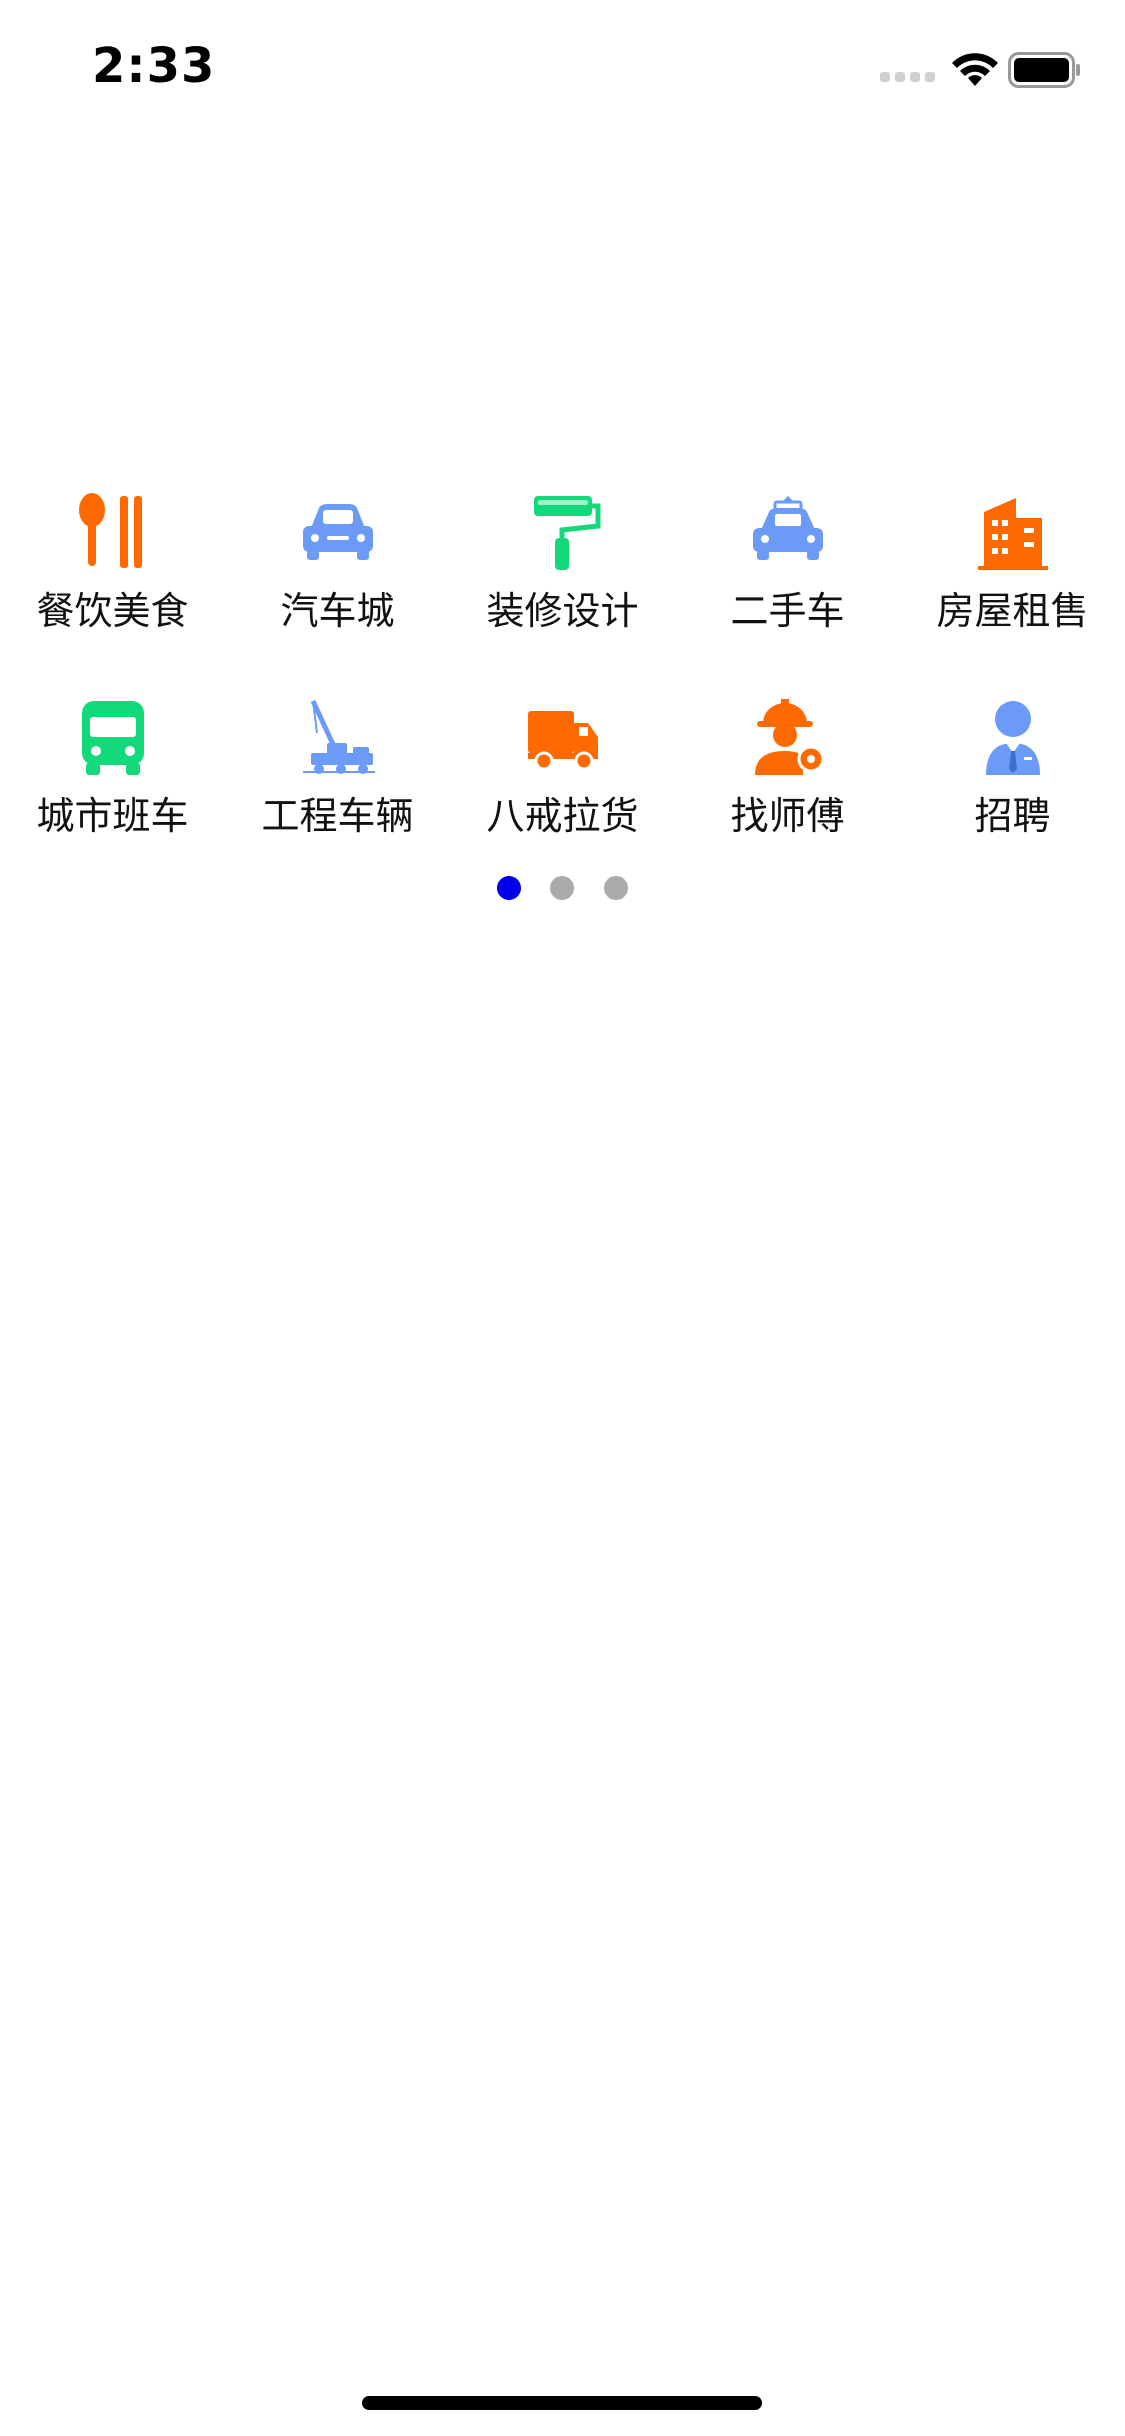  What do you see at coordinates (1012, 534) in the screenshot?
I see `building-icon` at bounding box center [1012, 534].